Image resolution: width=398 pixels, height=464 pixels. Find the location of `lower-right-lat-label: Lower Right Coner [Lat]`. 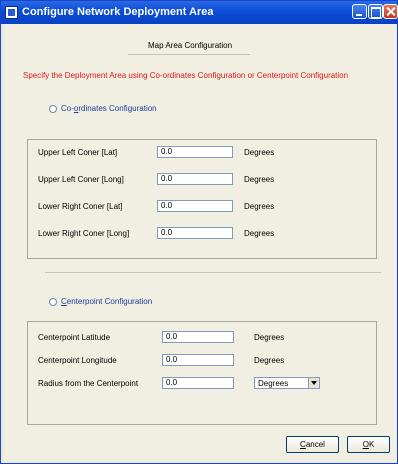

lower-right-lat-label: Lower Right Coner [Lat] is located at coordinates (80, 206).